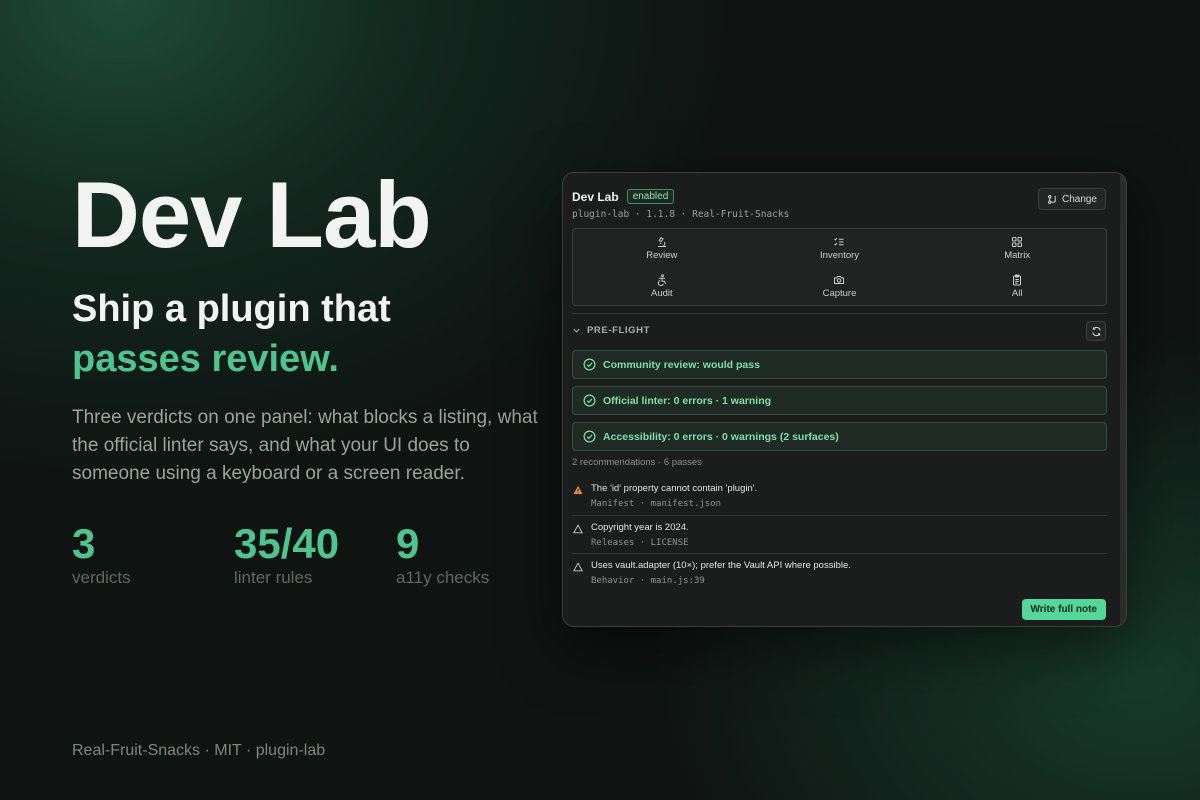  Describe the element at coordinates (839, 241) in the screenshot. I see `checklist-icon` at that location.